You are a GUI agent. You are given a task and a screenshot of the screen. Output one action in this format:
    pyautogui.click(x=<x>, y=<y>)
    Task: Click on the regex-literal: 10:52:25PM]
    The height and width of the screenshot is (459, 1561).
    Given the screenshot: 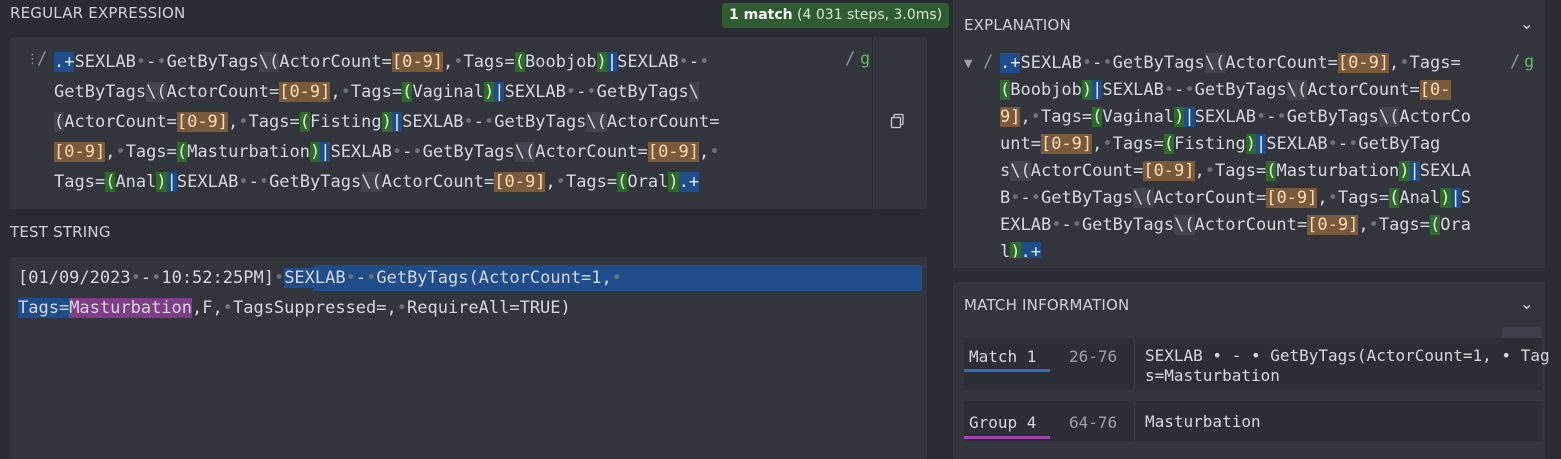 What is the action you would take?
    pyautogui.click(x=217, y=278)
    